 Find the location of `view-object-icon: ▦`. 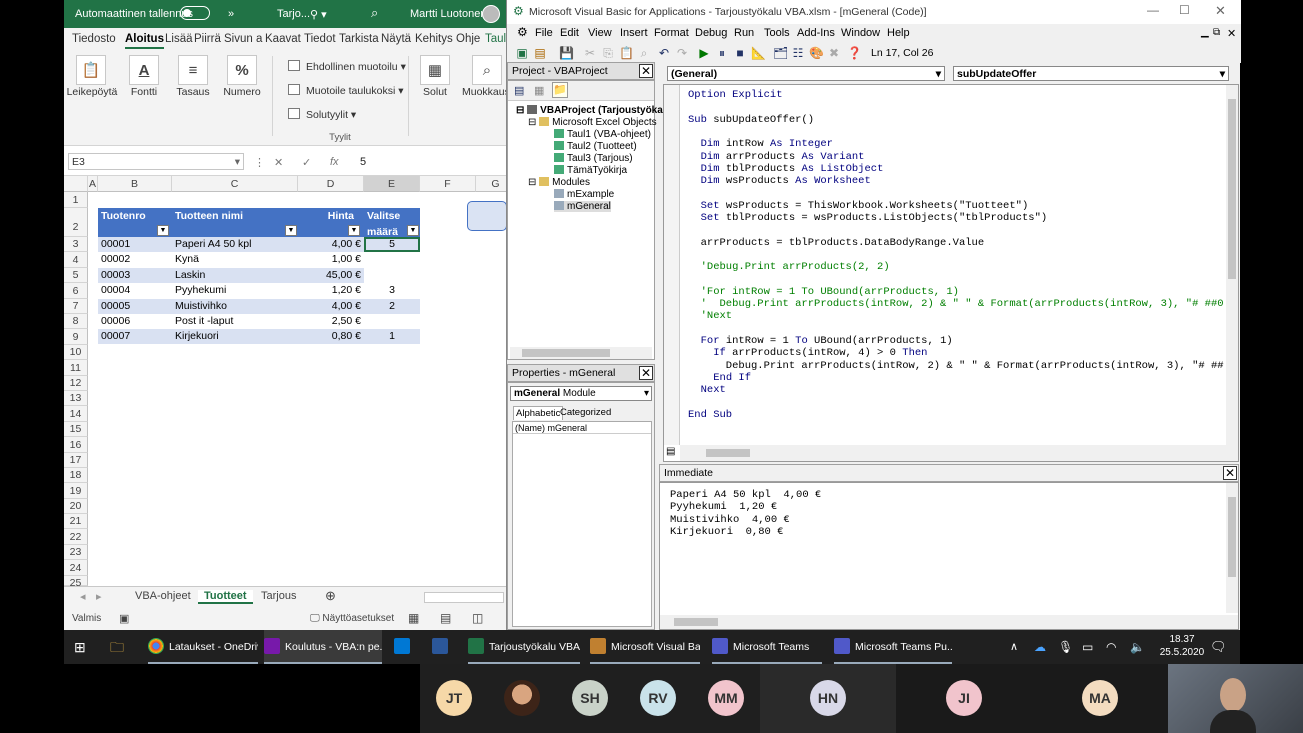

view-object-icon: ▦ is located at coordinates (539, 90).